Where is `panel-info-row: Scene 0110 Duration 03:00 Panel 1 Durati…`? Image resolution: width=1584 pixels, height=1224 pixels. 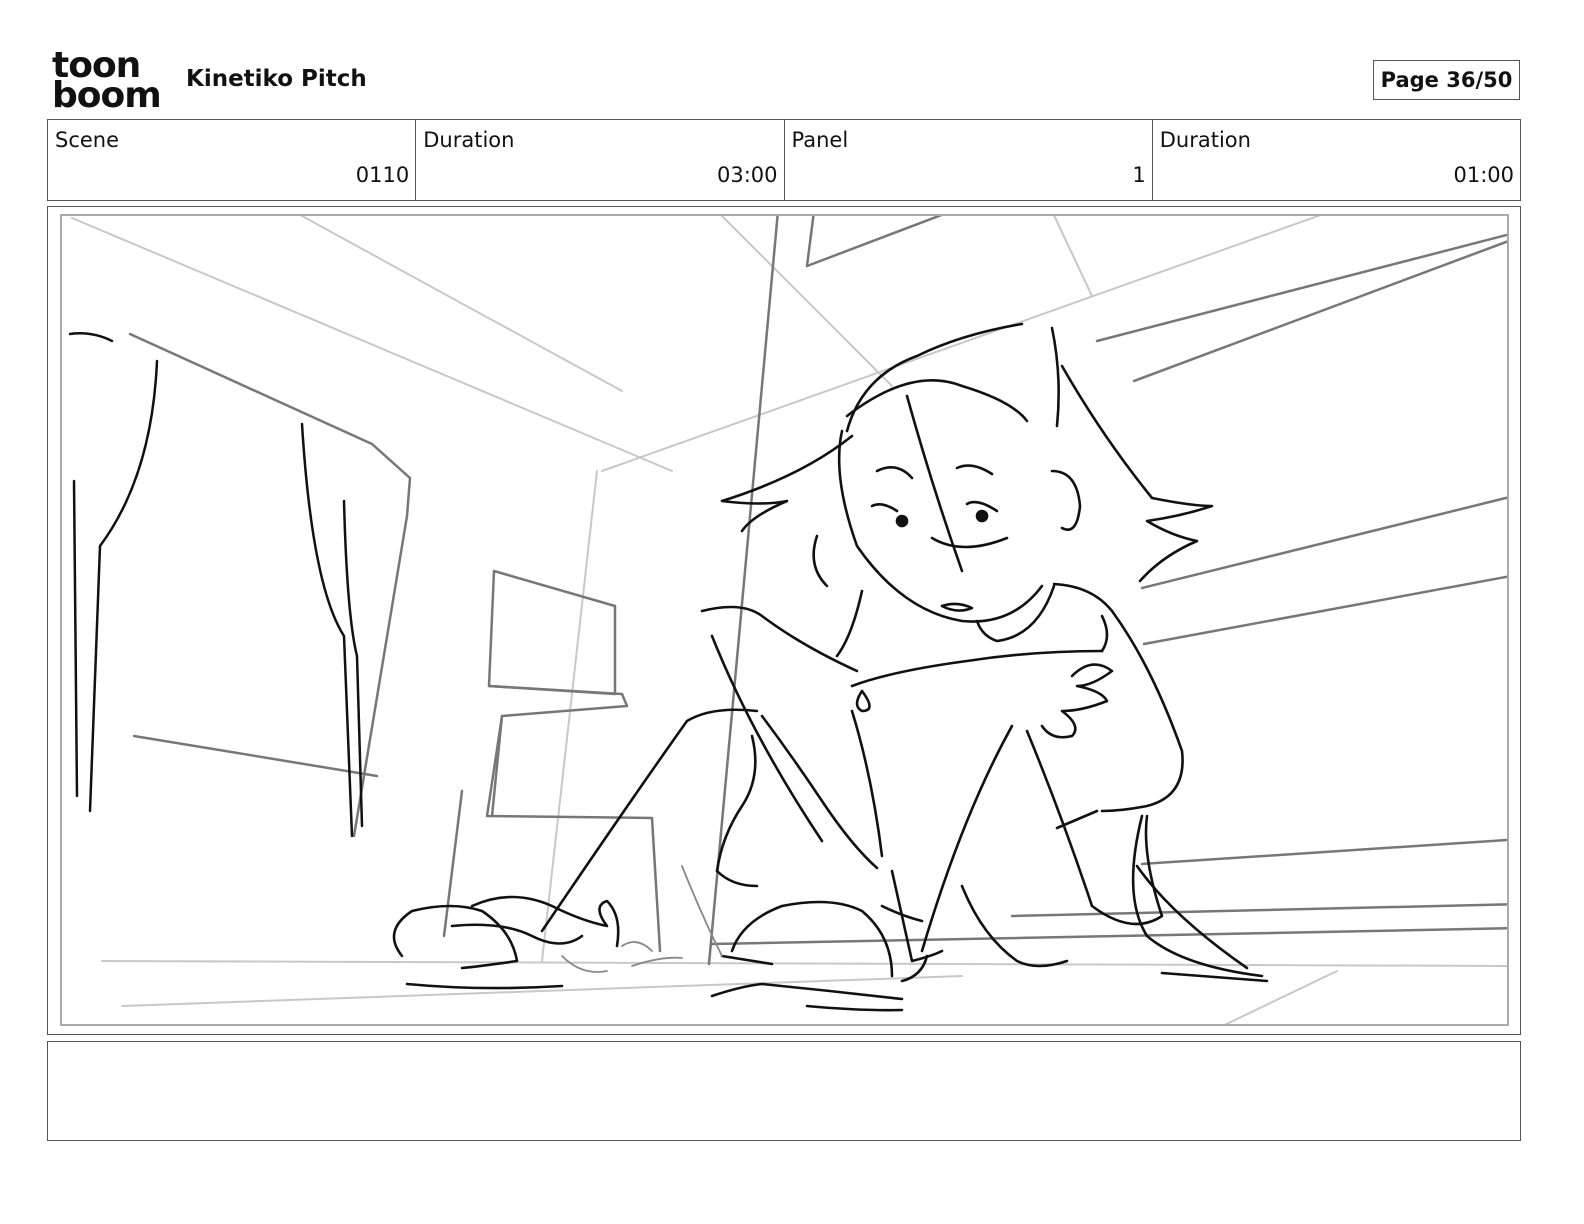
panel-info-row: Scene 0110 Duration 03:00 Panel 1 Durati… is located at coordinates (784, 160).